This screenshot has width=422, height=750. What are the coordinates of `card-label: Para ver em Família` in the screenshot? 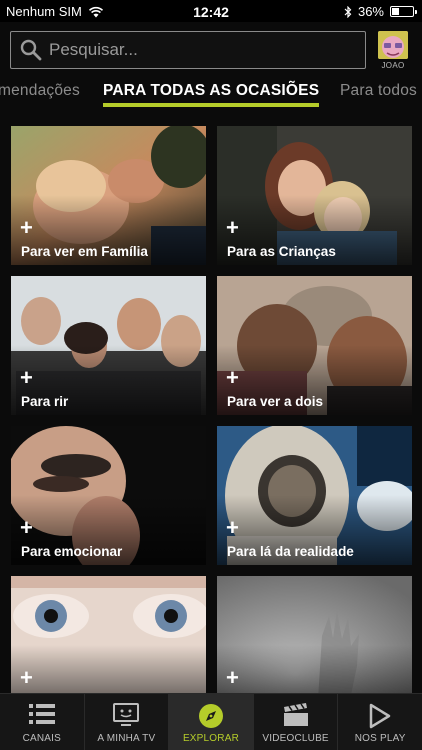 It's located at (84, 251).